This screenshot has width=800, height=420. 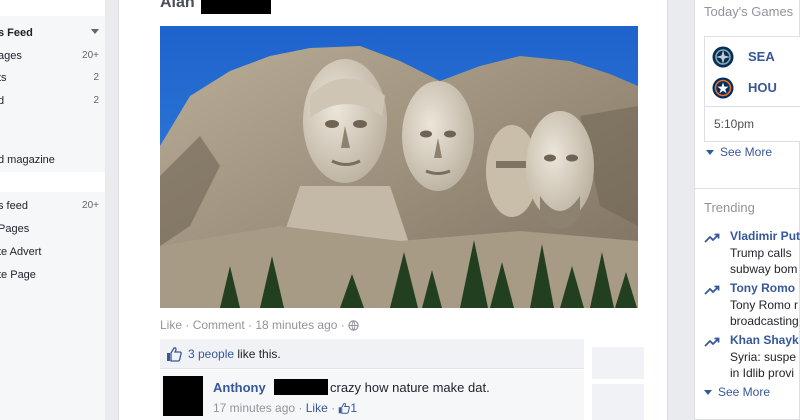 I want to click on avatar, so click(x=183, y=396).